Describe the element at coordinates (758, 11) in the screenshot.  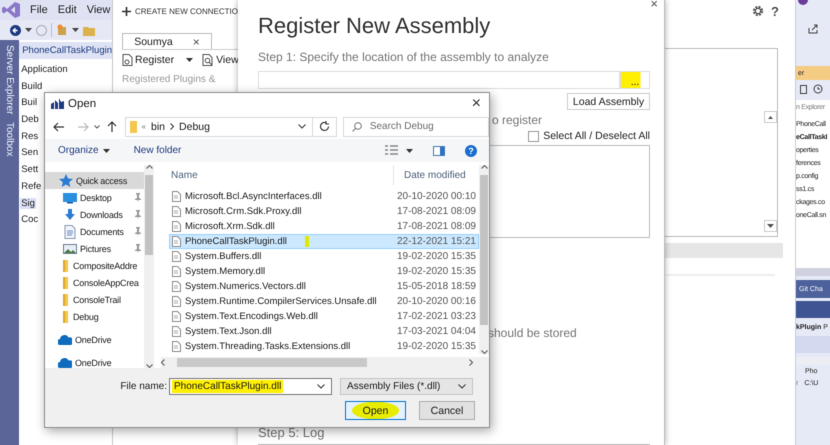
I see `settings-icon` at that location.